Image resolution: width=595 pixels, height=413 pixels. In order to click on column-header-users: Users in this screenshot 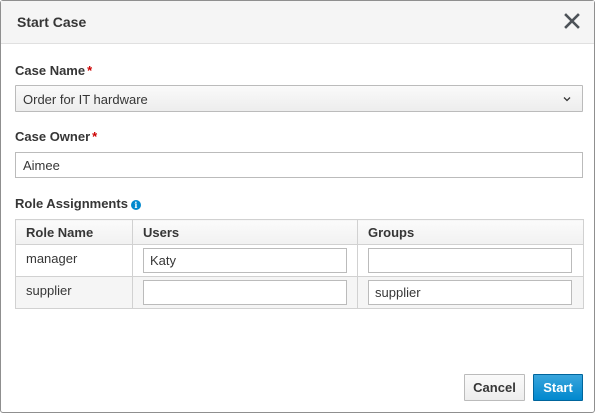, I will do `click(245, 232)`.